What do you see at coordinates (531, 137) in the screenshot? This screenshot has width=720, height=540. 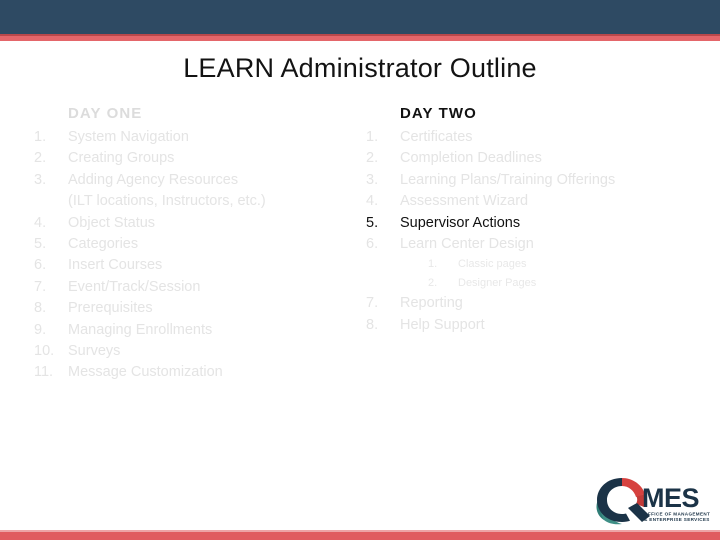 I see `list-item: 1. Certificates` at bounding box center [531, 137].